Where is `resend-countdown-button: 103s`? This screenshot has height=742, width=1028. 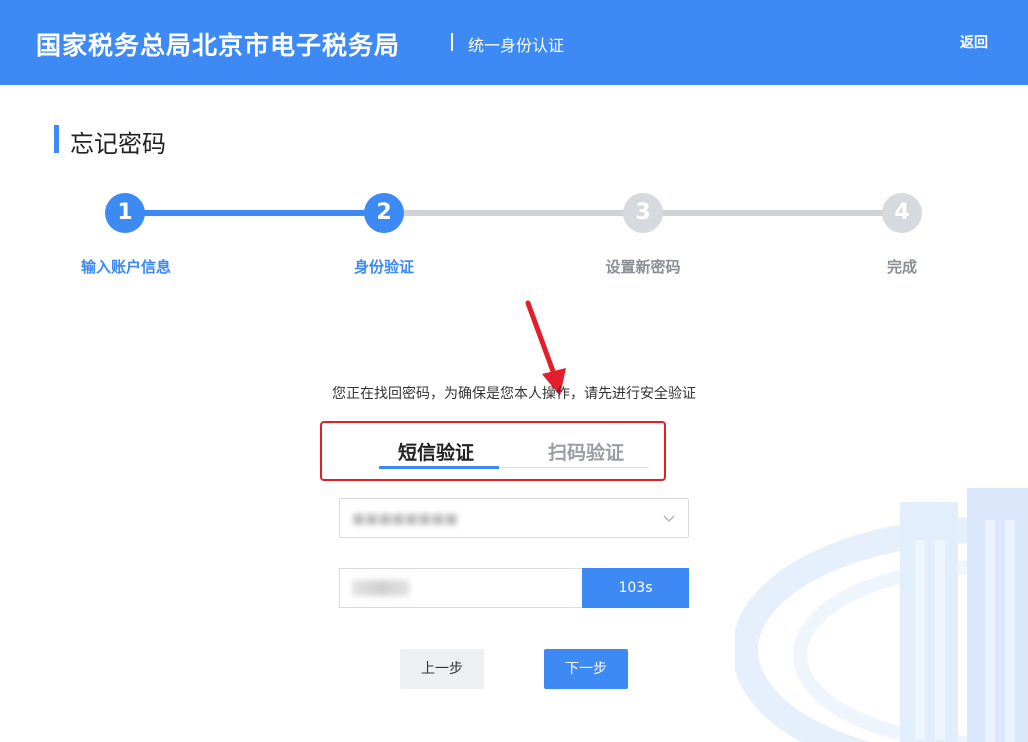 resend-countdown-button: 103s is located at coordinates (635, 588).